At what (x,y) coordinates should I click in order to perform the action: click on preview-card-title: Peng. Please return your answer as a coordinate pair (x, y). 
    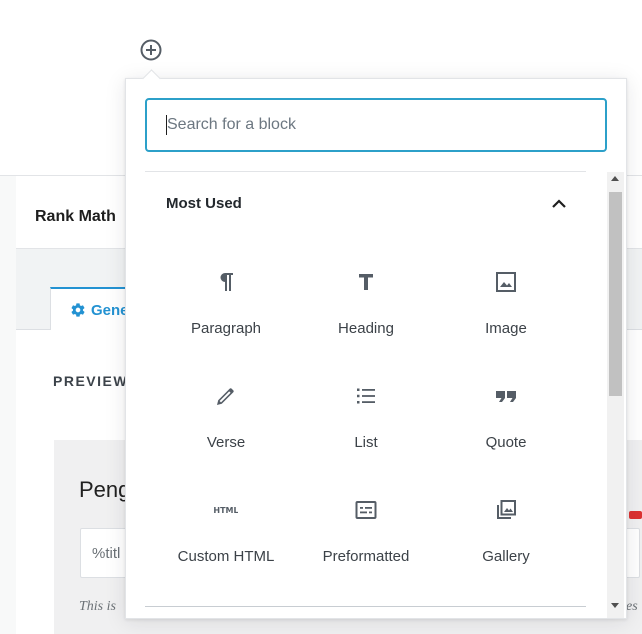
    Looking at the image, I should click on (105, 489).